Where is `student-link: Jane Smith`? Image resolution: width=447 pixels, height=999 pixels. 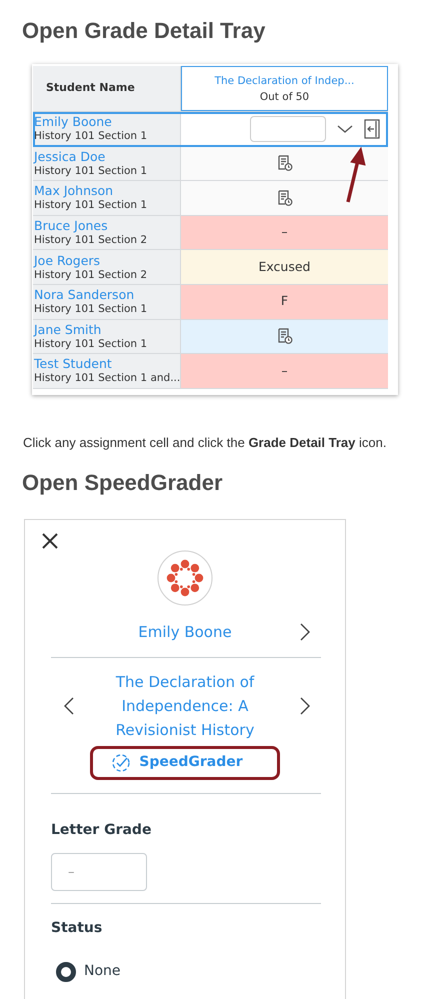 student-link: Jane Smith is located at coordinates (107, 329).